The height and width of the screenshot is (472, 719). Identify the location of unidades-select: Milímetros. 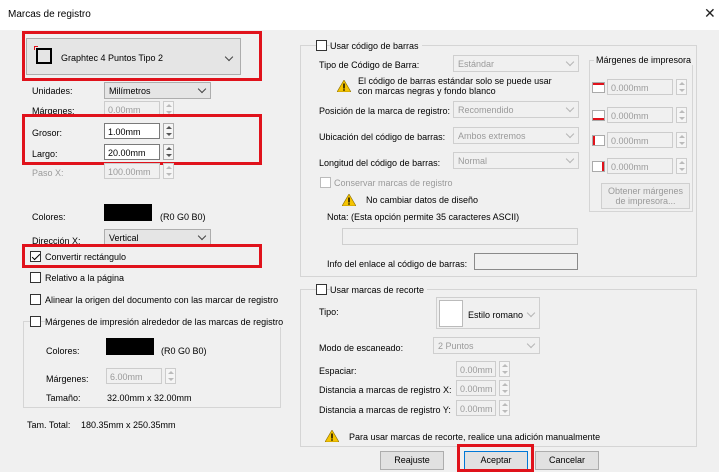
(157, 90).